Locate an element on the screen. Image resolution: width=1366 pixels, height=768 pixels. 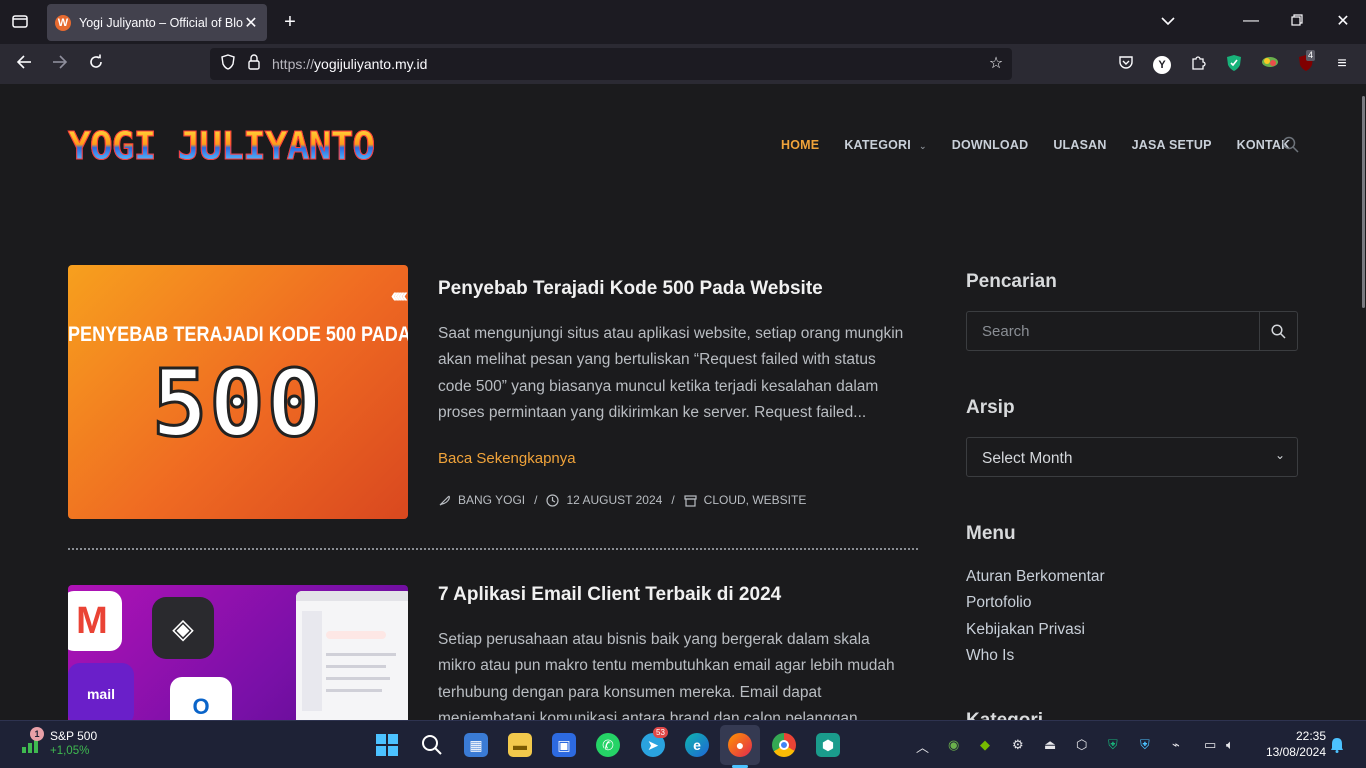
show-hidden-icons: ︿ is located at coordinates (922, 746).